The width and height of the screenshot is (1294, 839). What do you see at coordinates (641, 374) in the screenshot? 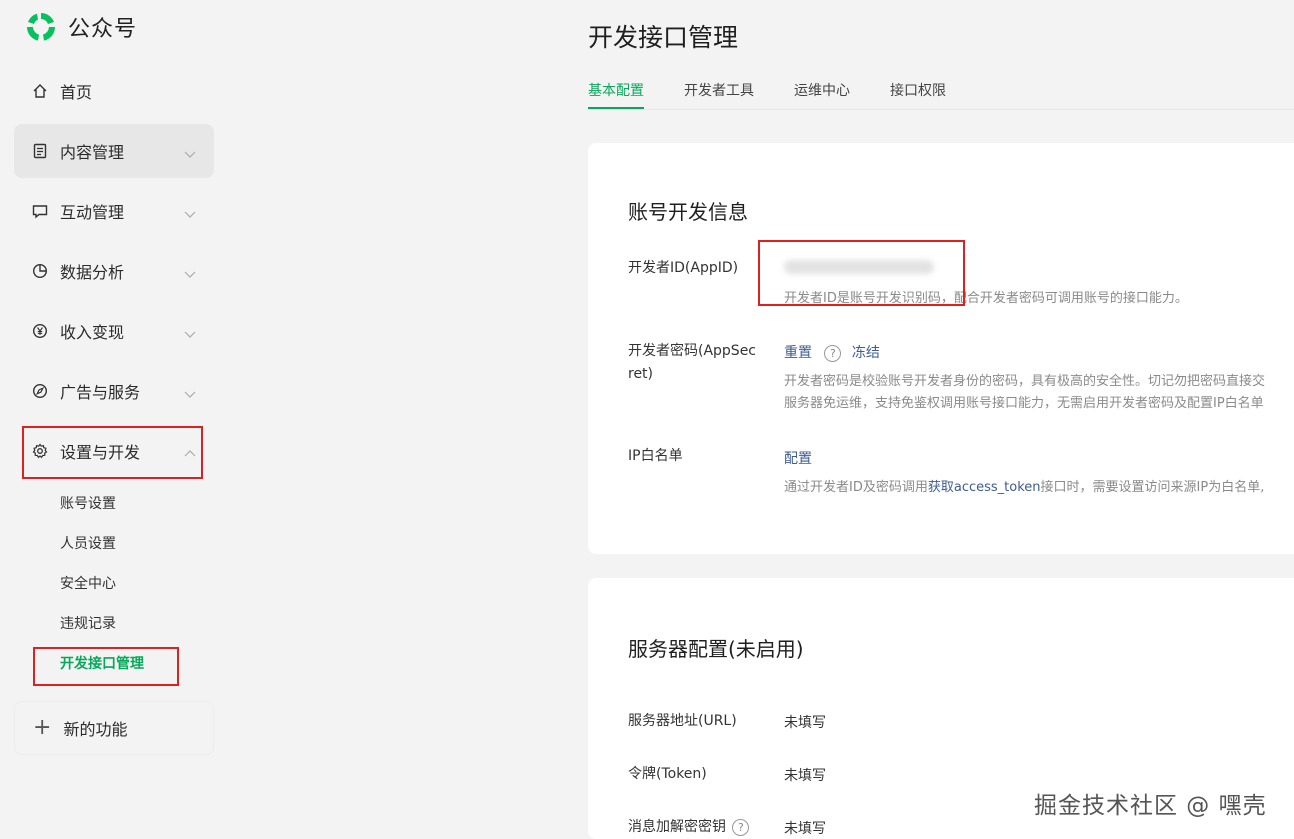
I see `appsecret-label-line2: ret)` at bounding box center [641, 374].